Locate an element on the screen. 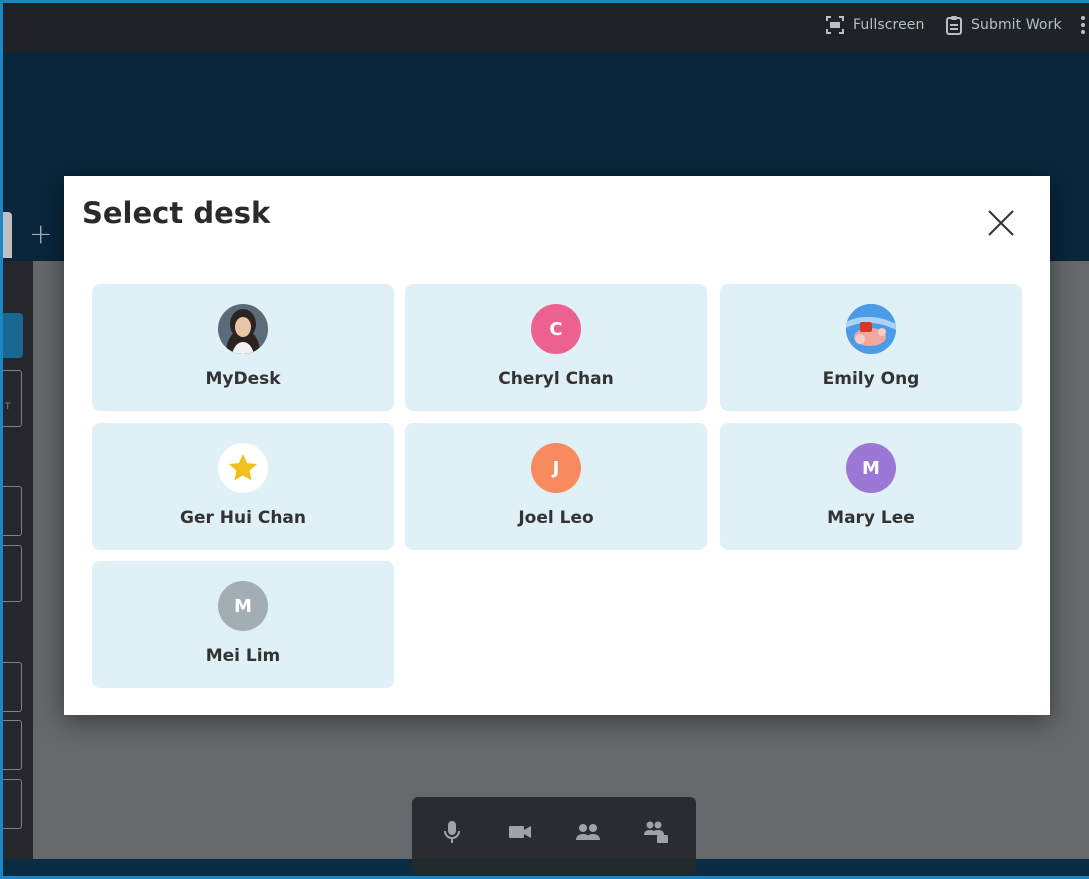 This screenshot has height=879, width=1089. cartoon-avatar-icon is located at coordinates (871, 329).